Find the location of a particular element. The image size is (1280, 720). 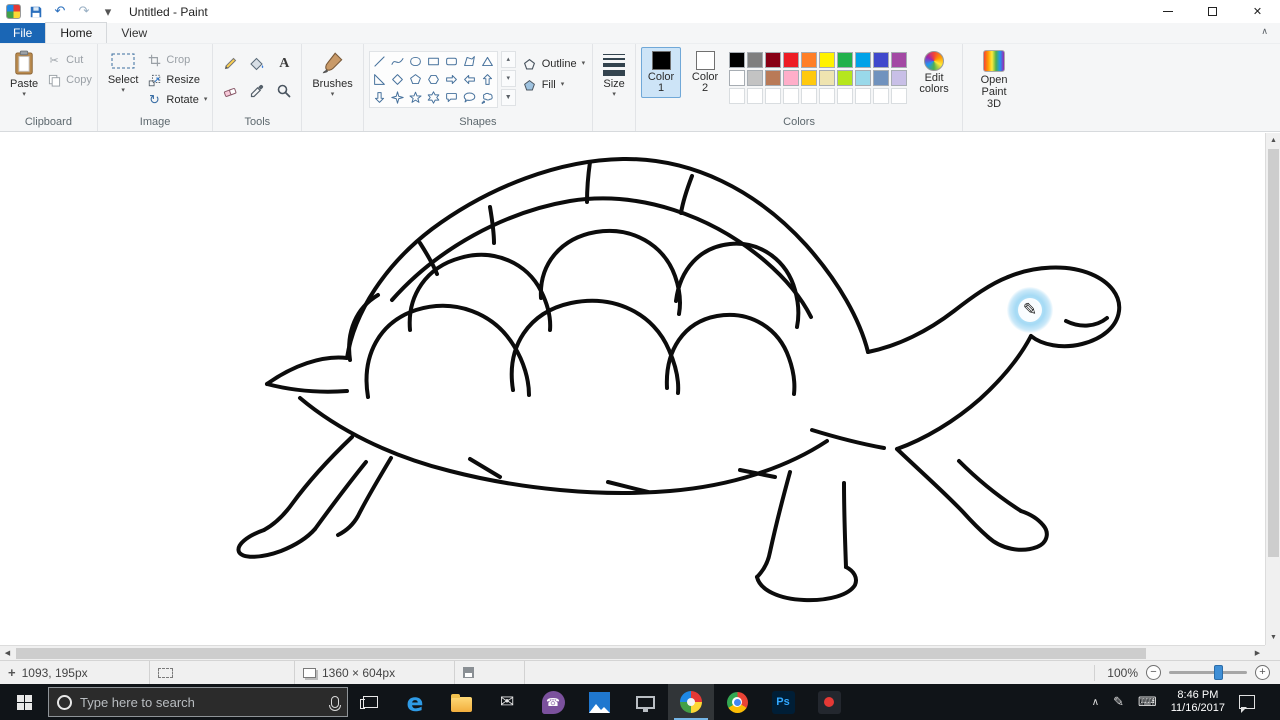

task-view-button is located at coordinates (370, 702).